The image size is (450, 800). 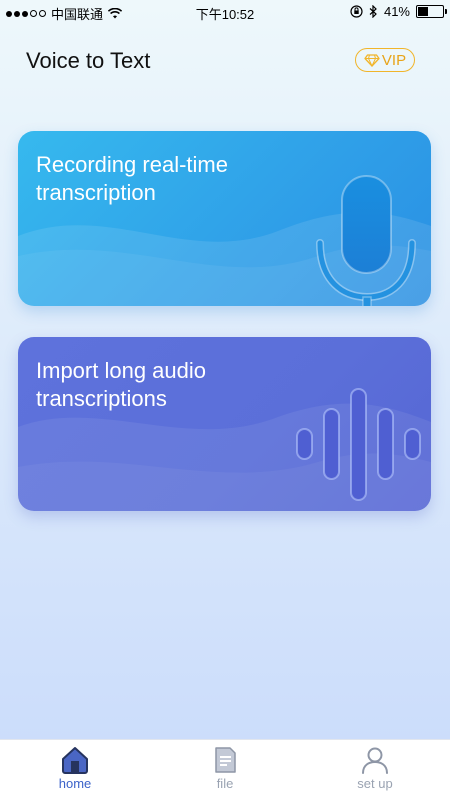 I want to click on bottom-tab-bar: home file set up, so click(x=225, y=769).